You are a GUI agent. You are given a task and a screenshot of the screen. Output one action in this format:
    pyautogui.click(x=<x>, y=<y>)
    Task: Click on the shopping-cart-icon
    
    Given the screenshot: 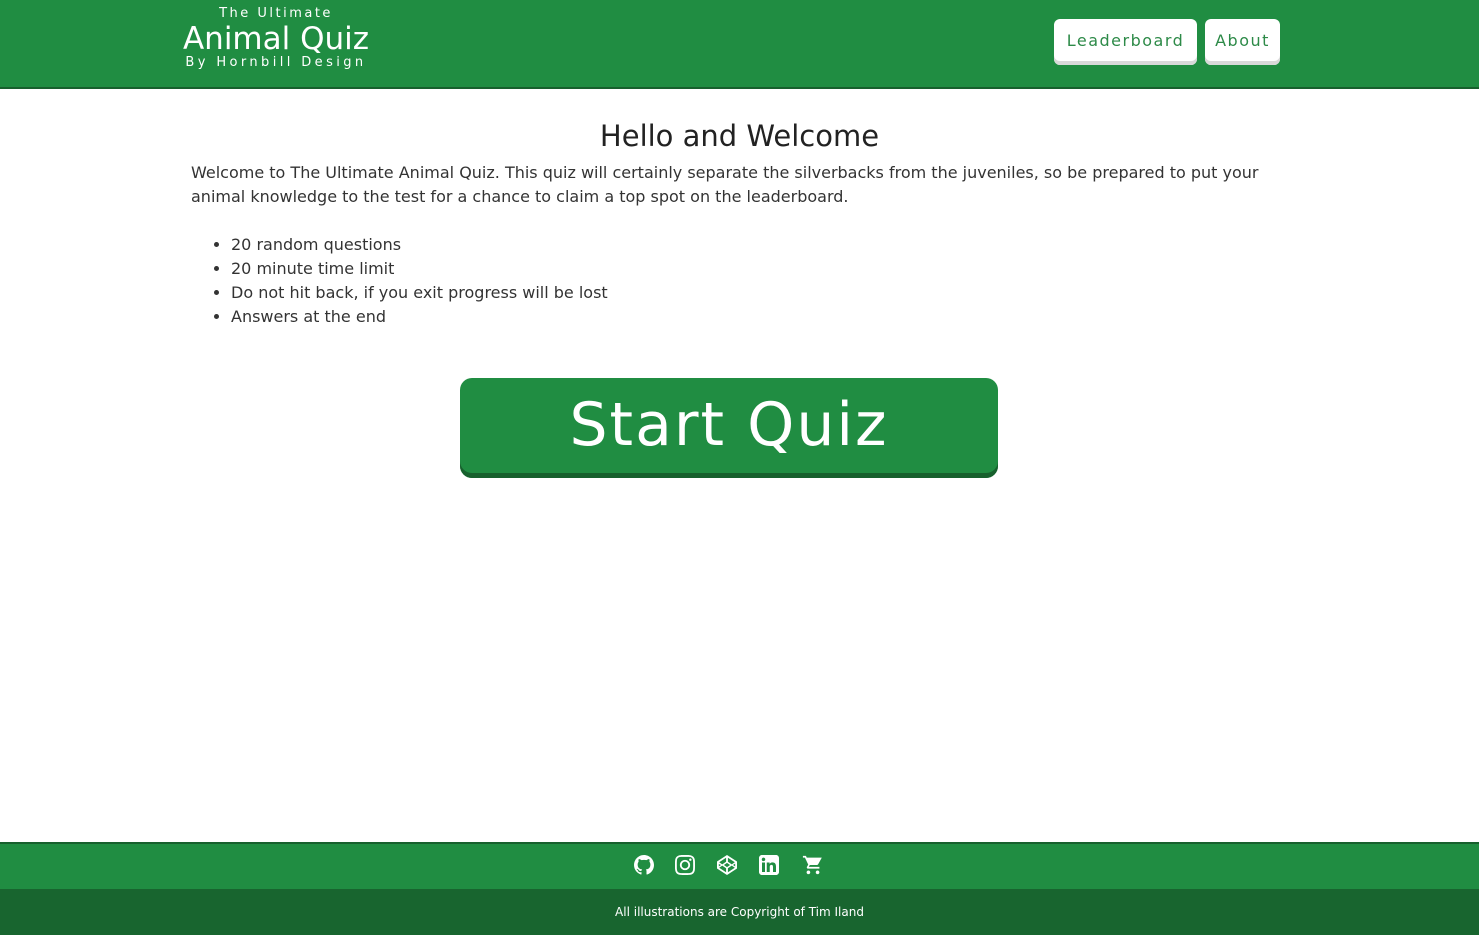 What is the action you would take?
    pyautogui.click(x=813, y=865)
    